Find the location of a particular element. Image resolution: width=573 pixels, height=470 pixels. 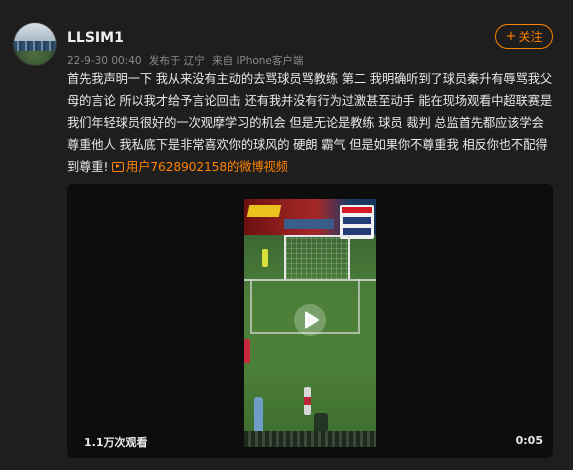

view-count: 1.1万次观看 is located at coordinates (116, 442).